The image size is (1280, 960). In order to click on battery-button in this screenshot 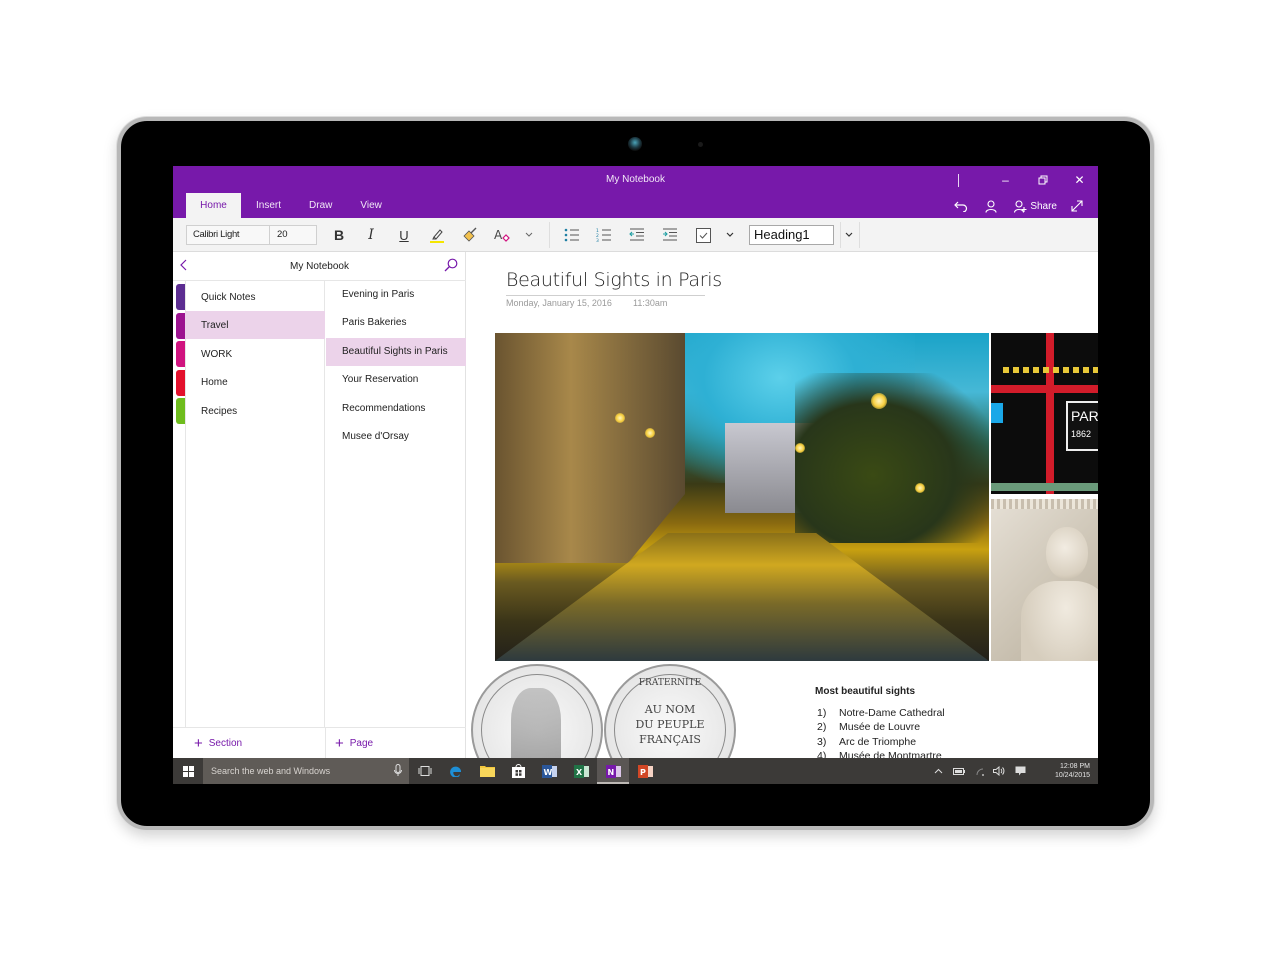, I will do `click(959, 771)`.